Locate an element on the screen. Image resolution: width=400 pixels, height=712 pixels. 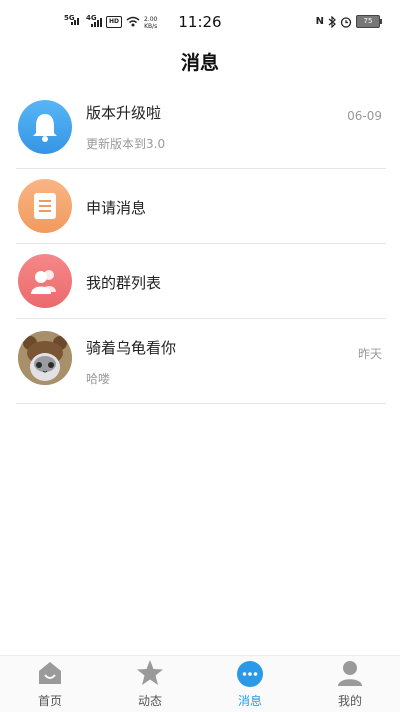
chat-bubble-icon is located at coordinates (250, 674).